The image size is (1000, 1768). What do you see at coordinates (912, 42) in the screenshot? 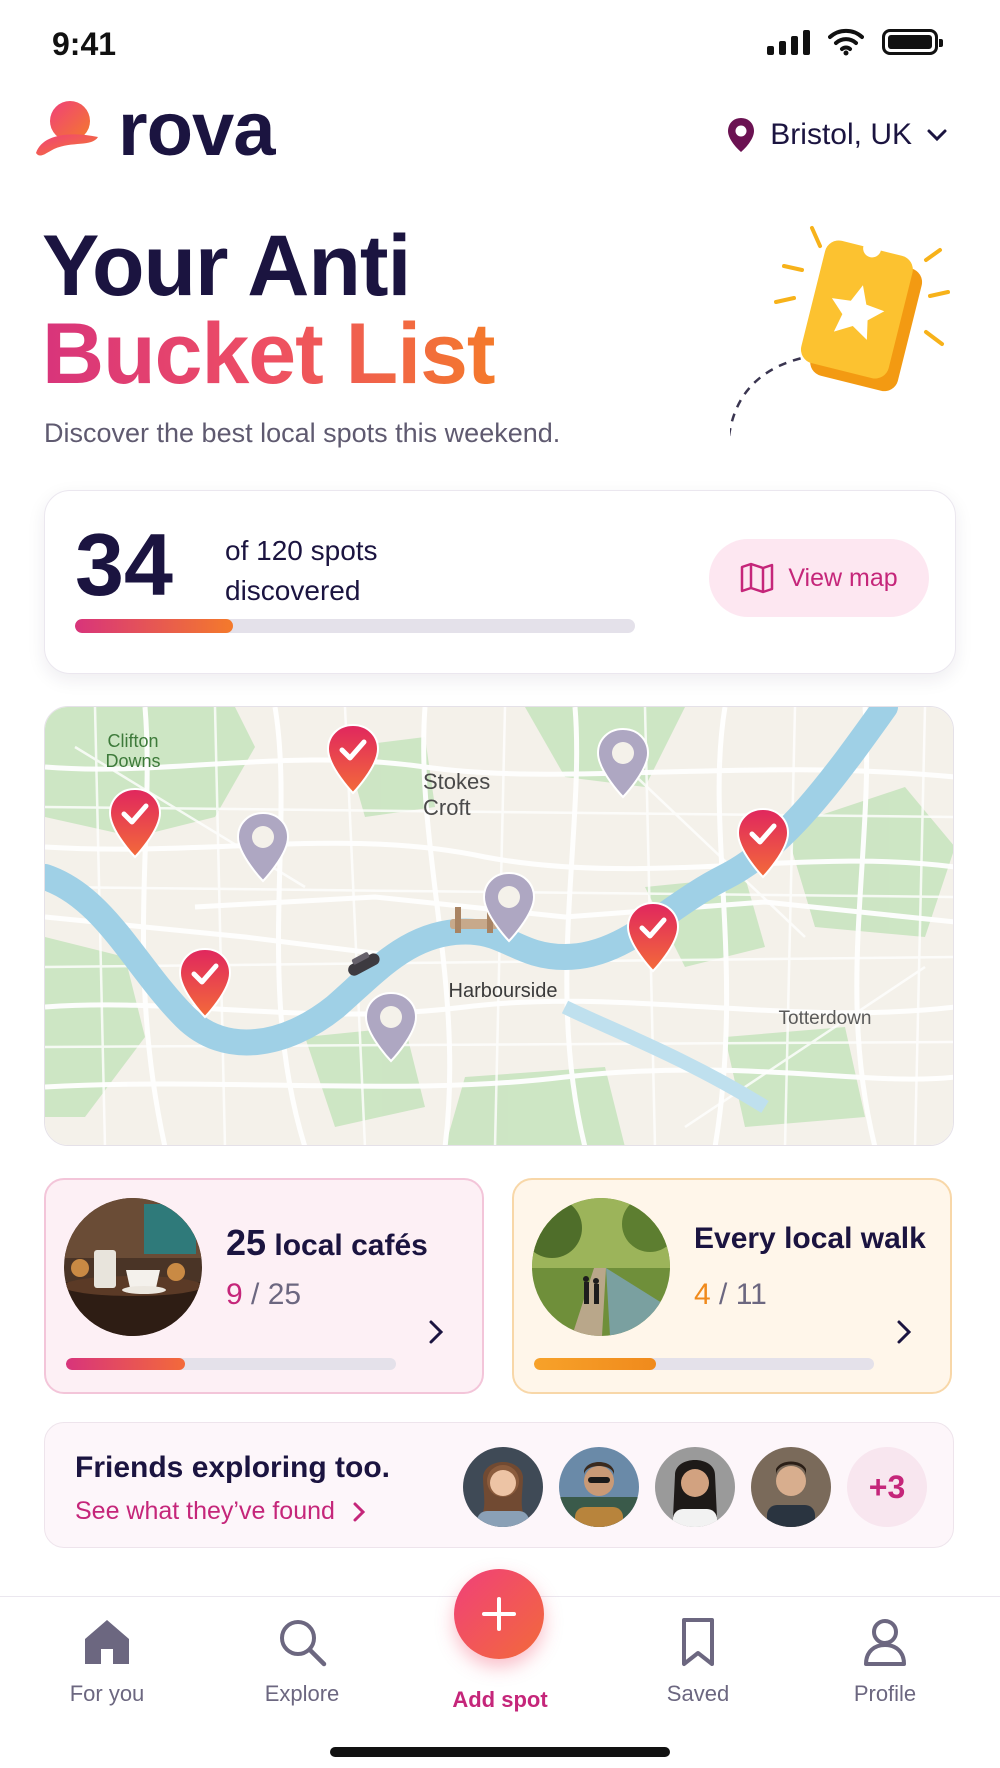
I see `battery-icon` at bounding box center [912, 42].